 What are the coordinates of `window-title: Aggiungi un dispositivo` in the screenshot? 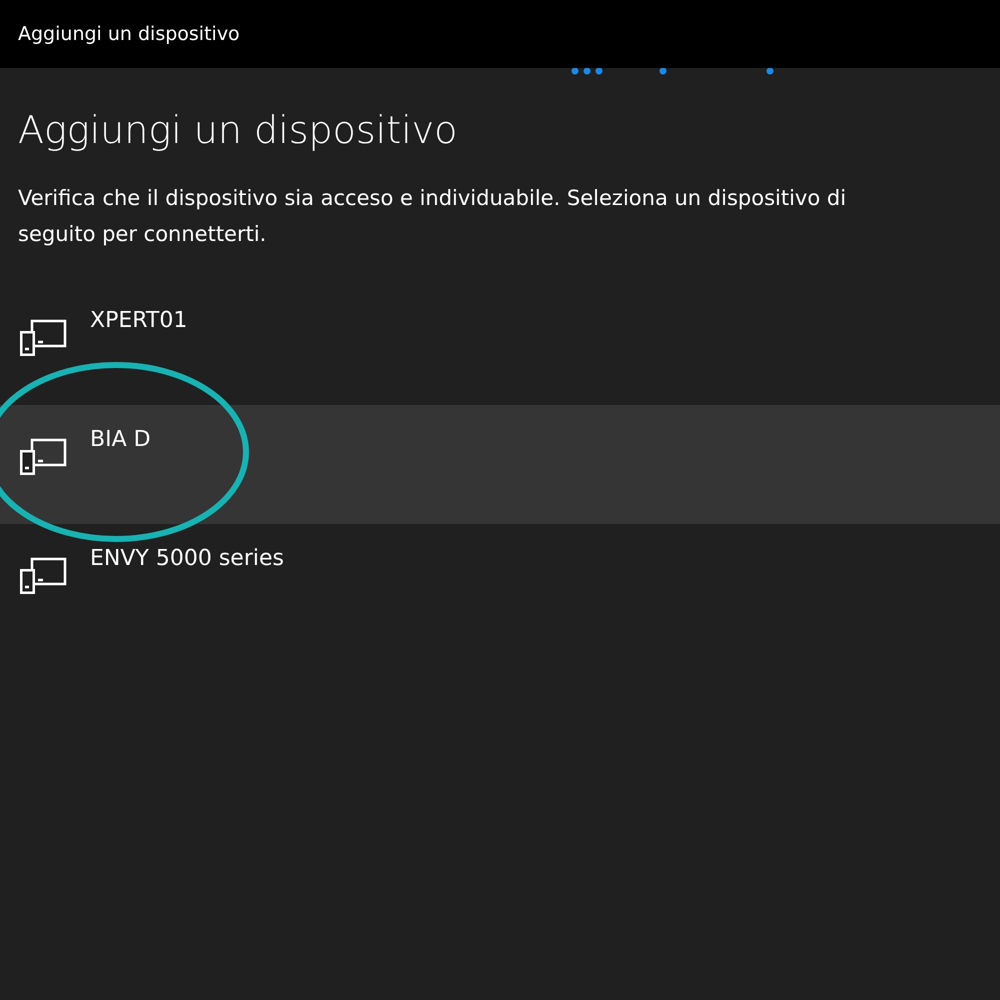 It's located at (129, 34).